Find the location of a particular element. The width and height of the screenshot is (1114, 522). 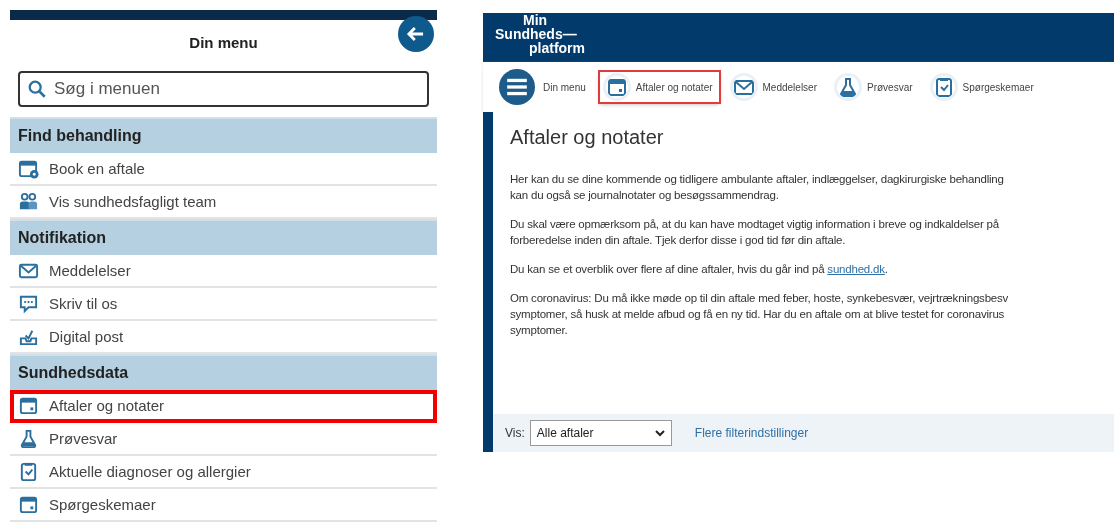

body-text: symptomer. is located at coordinates (539, 330).